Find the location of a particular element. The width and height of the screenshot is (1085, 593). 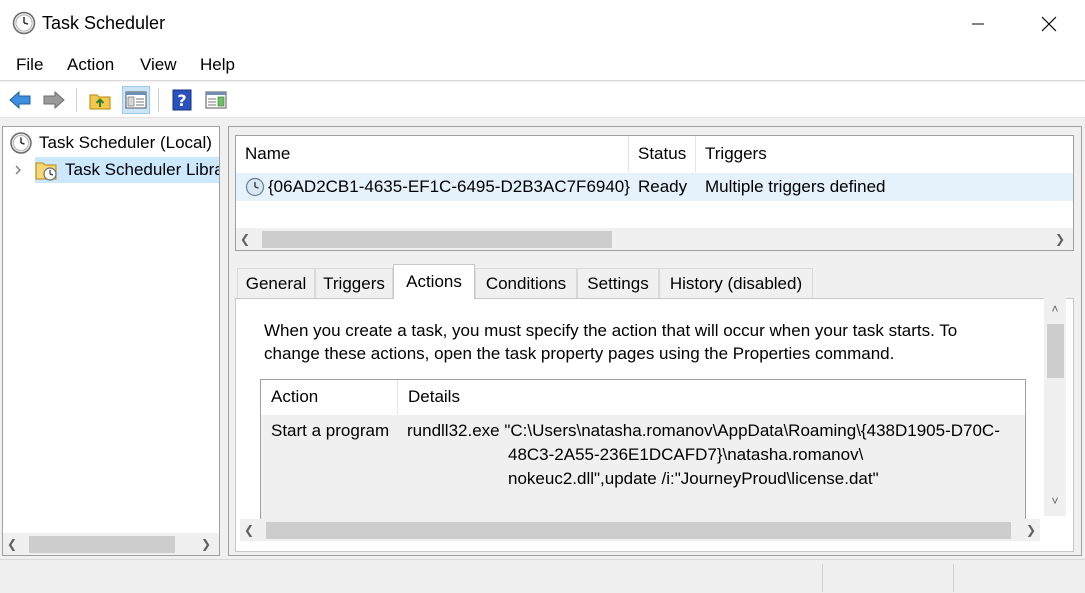

menu-help: Help is located at coordinates (217, 65).